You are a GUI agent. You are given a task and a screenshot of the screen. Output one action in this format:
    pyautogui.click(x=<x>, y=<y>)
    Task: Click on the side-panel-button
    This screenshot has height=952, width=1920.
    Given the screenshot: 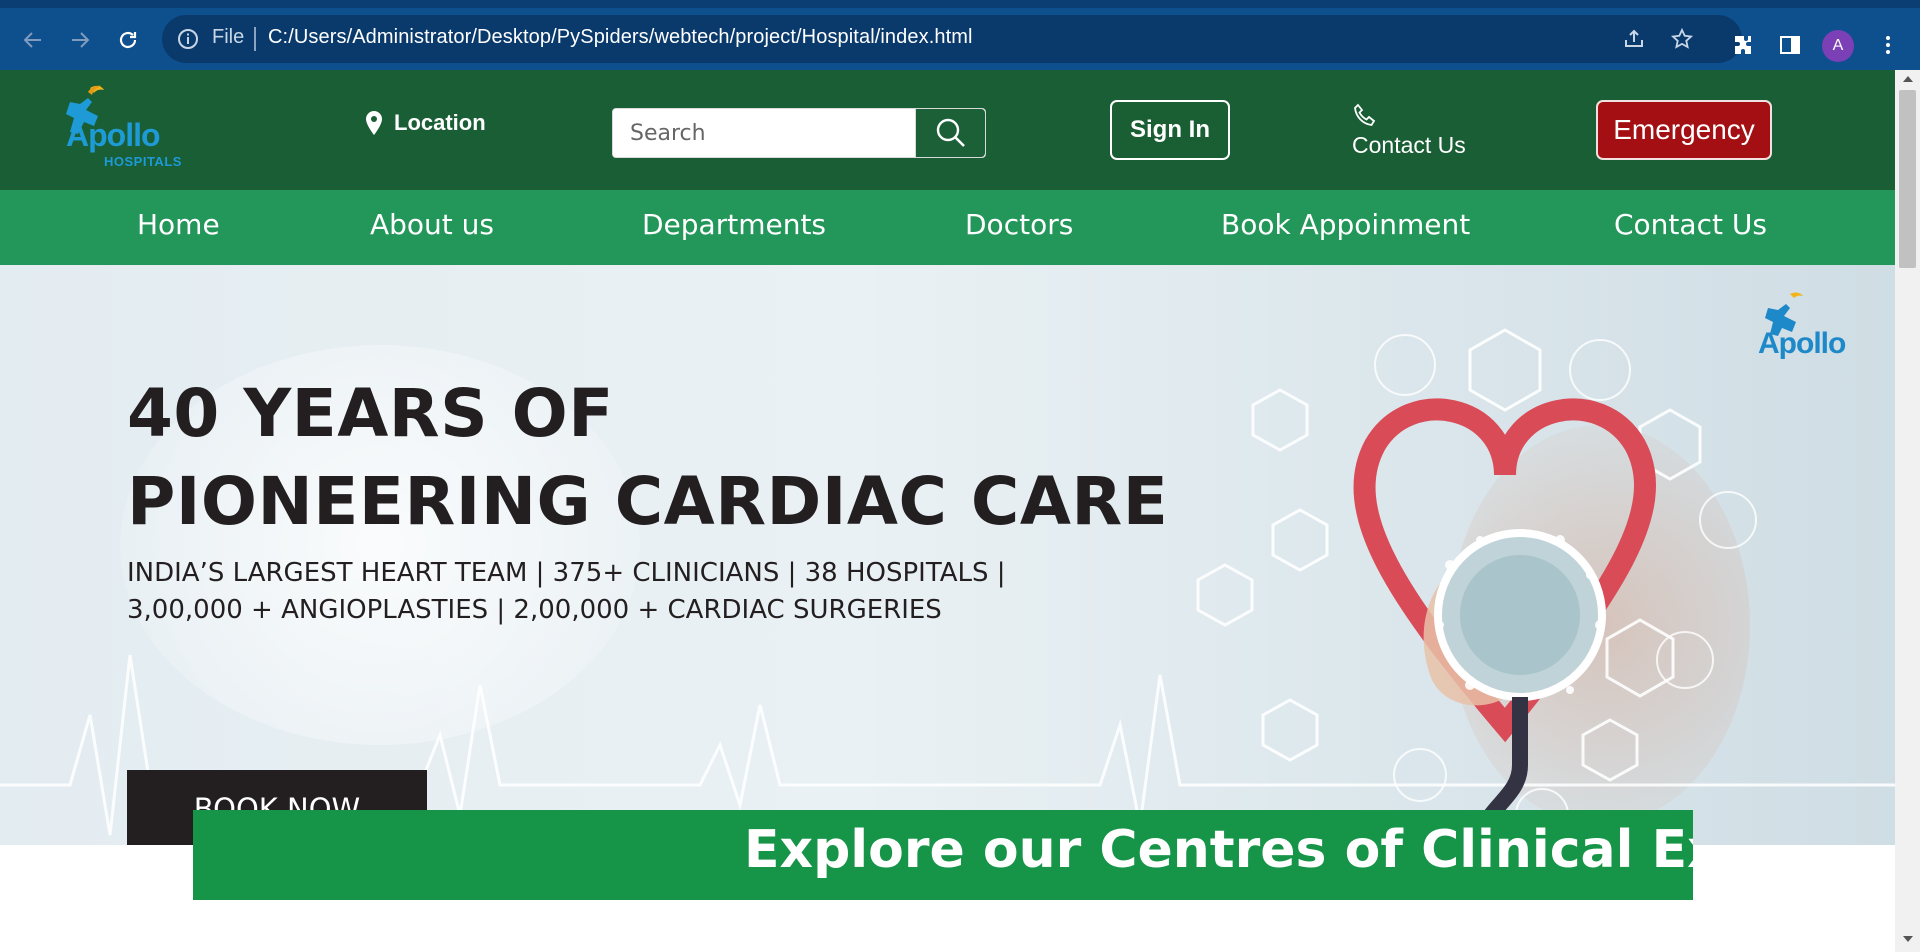 What is the action you would take?
    pyautogui.click(x=1790, y=45)
    